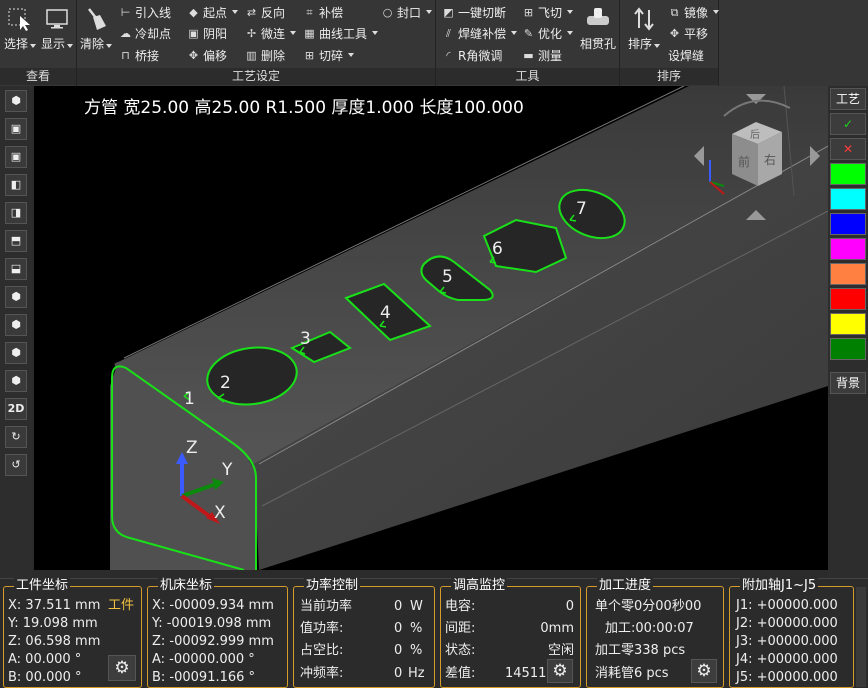  What do you see at coordinates (16, 185) in the screenshot?
I see `view-left-button: ◧` at bounding box center [16, 185].